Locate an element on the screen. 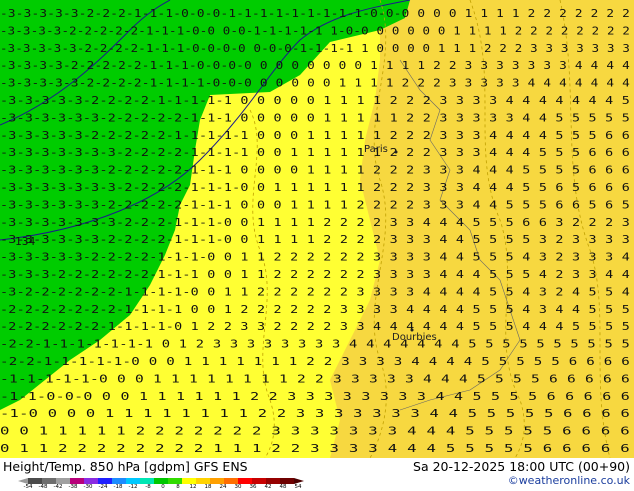  colorbar-tick-label: -38 is located at coordinates (73, 487).